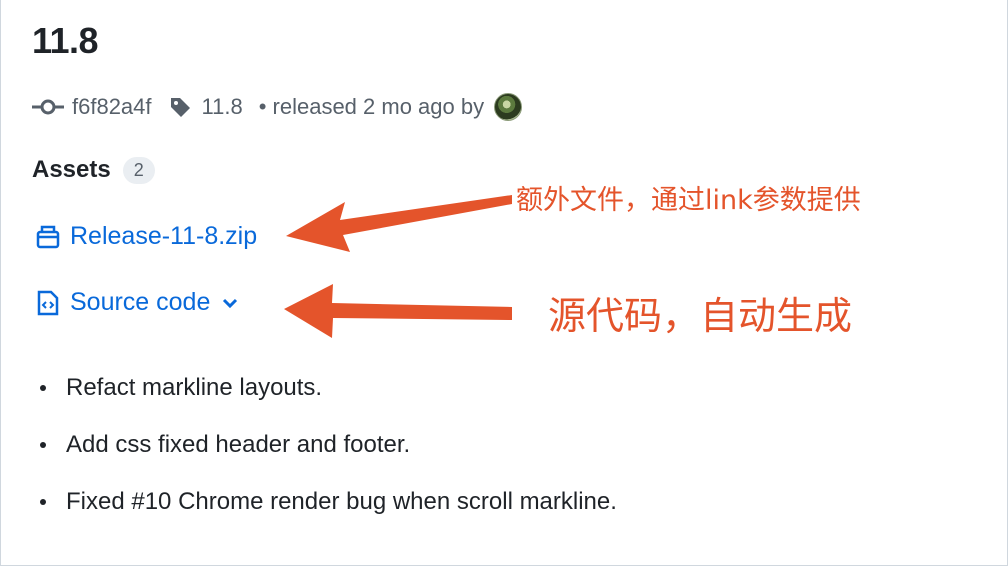  Describe the element at coordinates (398, 311) in the screenshot. I see `arrow-to-source-code` at that location.